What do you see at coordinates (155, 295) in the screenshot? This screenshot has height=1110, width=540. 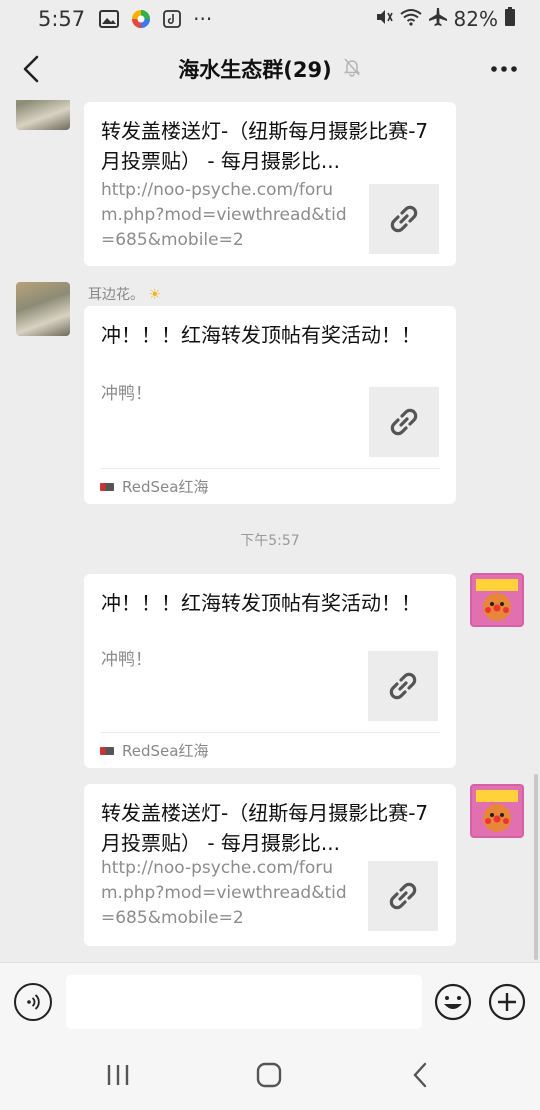 I see `sun-emoji-icon: ☀` at bounding box center [155, 295].